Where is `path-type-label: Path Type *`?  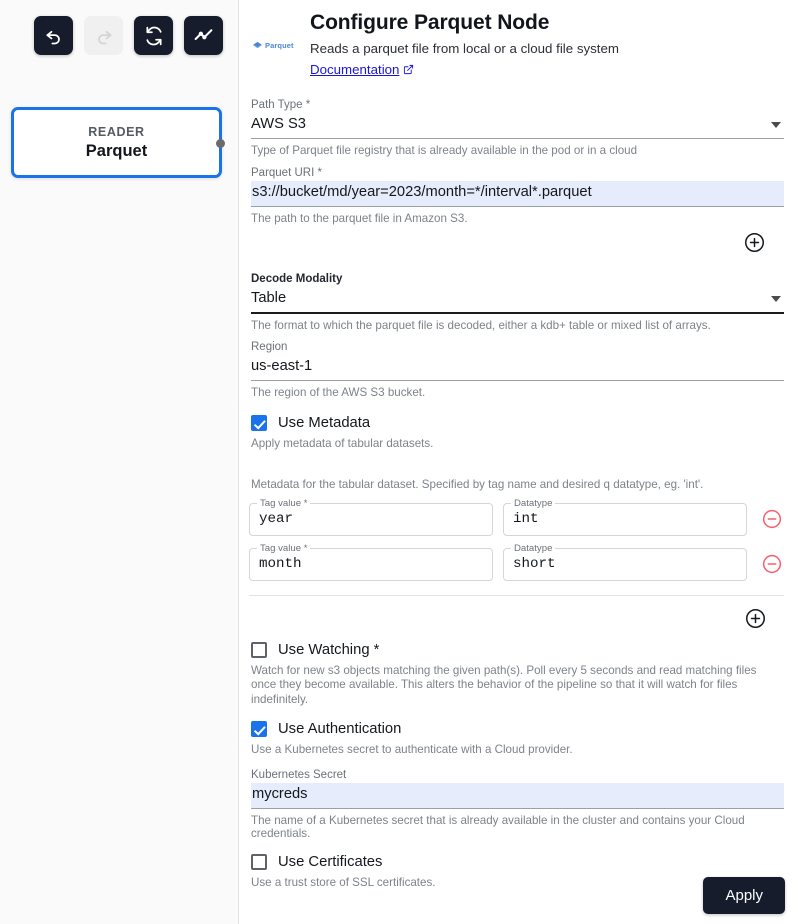 path-type-label: Path Type * is located at coordinates (281, 105).